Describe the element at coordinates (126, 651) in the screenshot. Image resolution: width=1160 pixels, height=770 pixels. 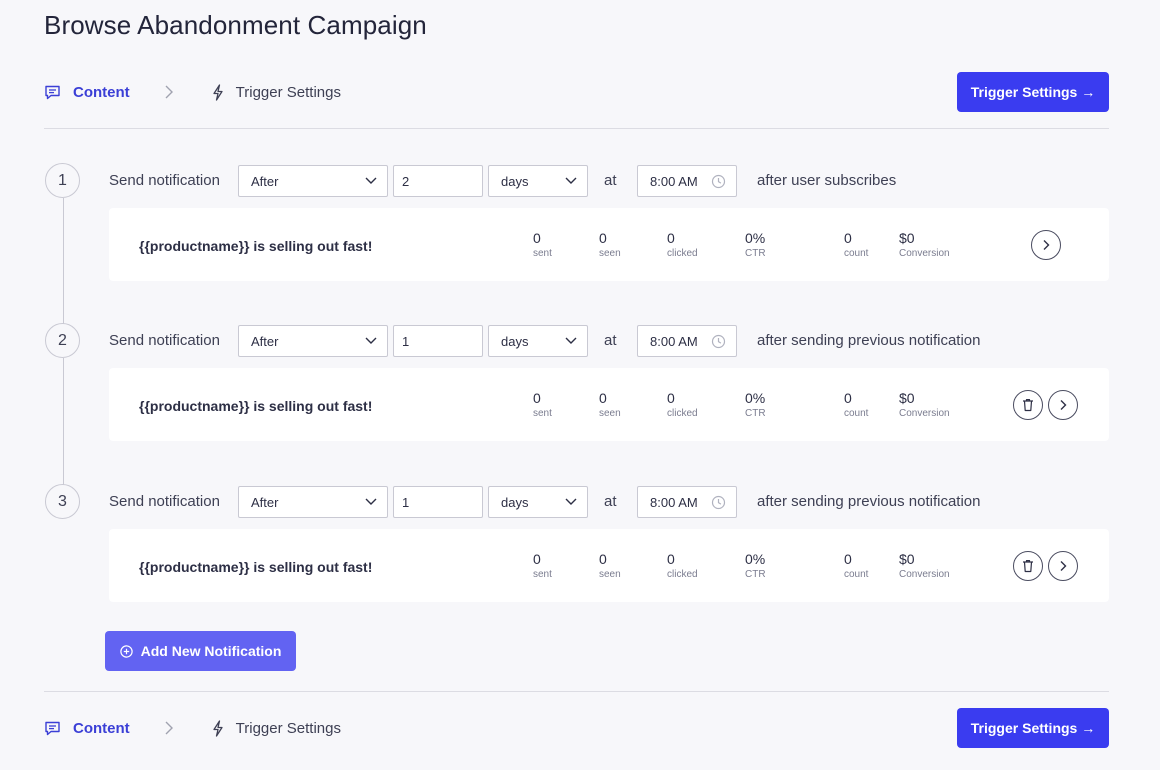
I see `plus-circle-icon` at that location.